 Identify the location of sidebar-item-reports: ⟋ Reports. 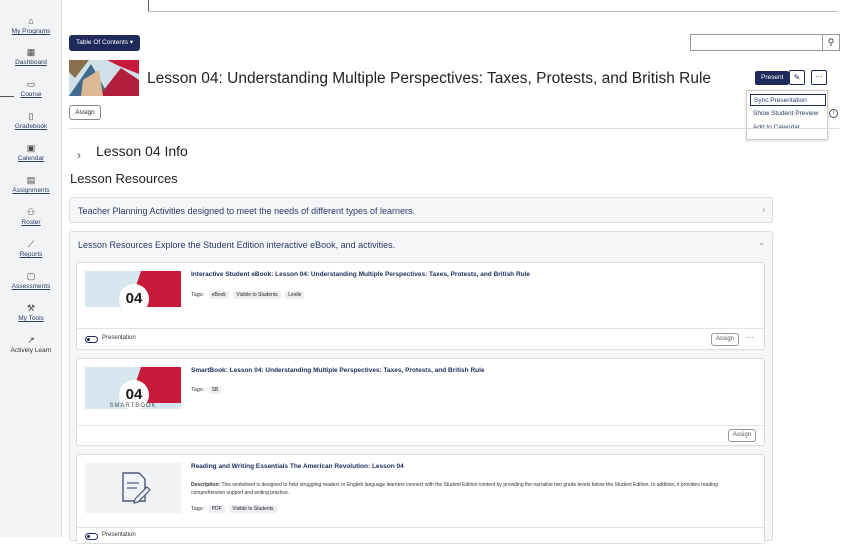
(31, 248).